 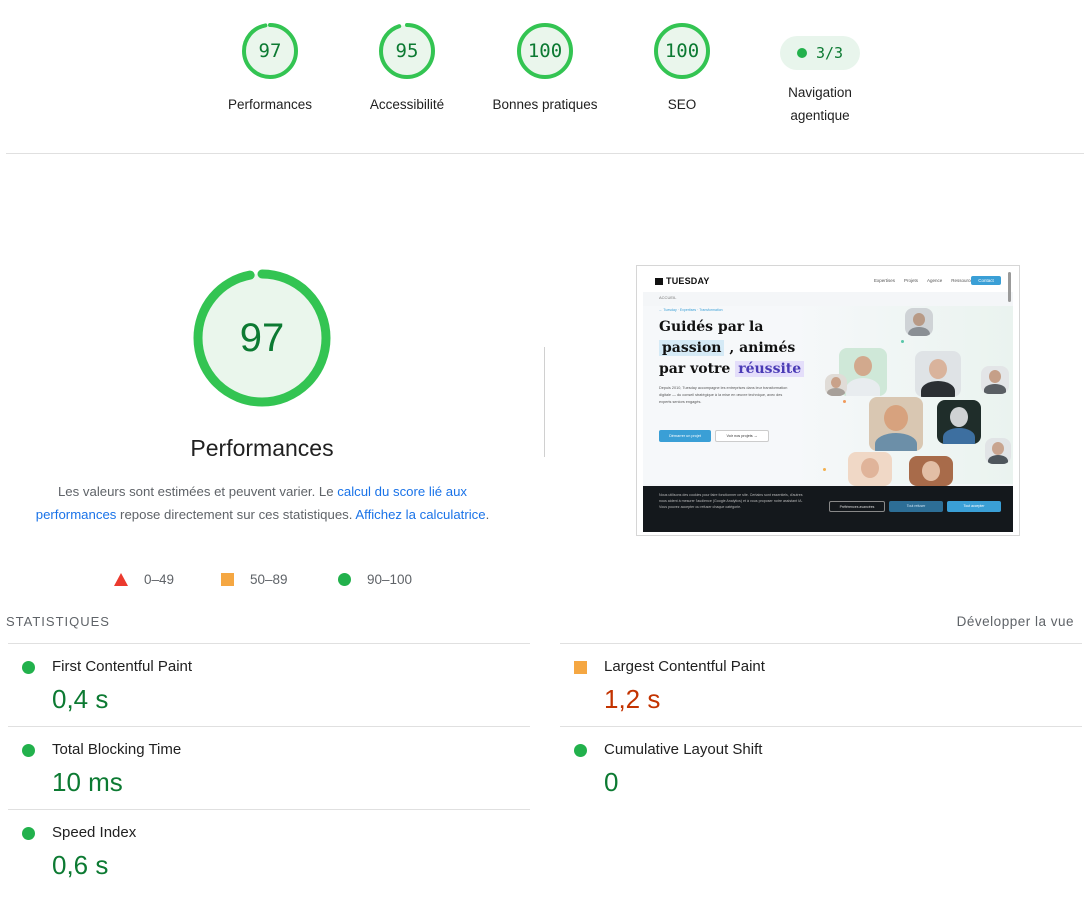 What do you see at coordinates (487, 514) in the screenshot?
I see `desc-text-3: .` at bounding box center [487, 514].